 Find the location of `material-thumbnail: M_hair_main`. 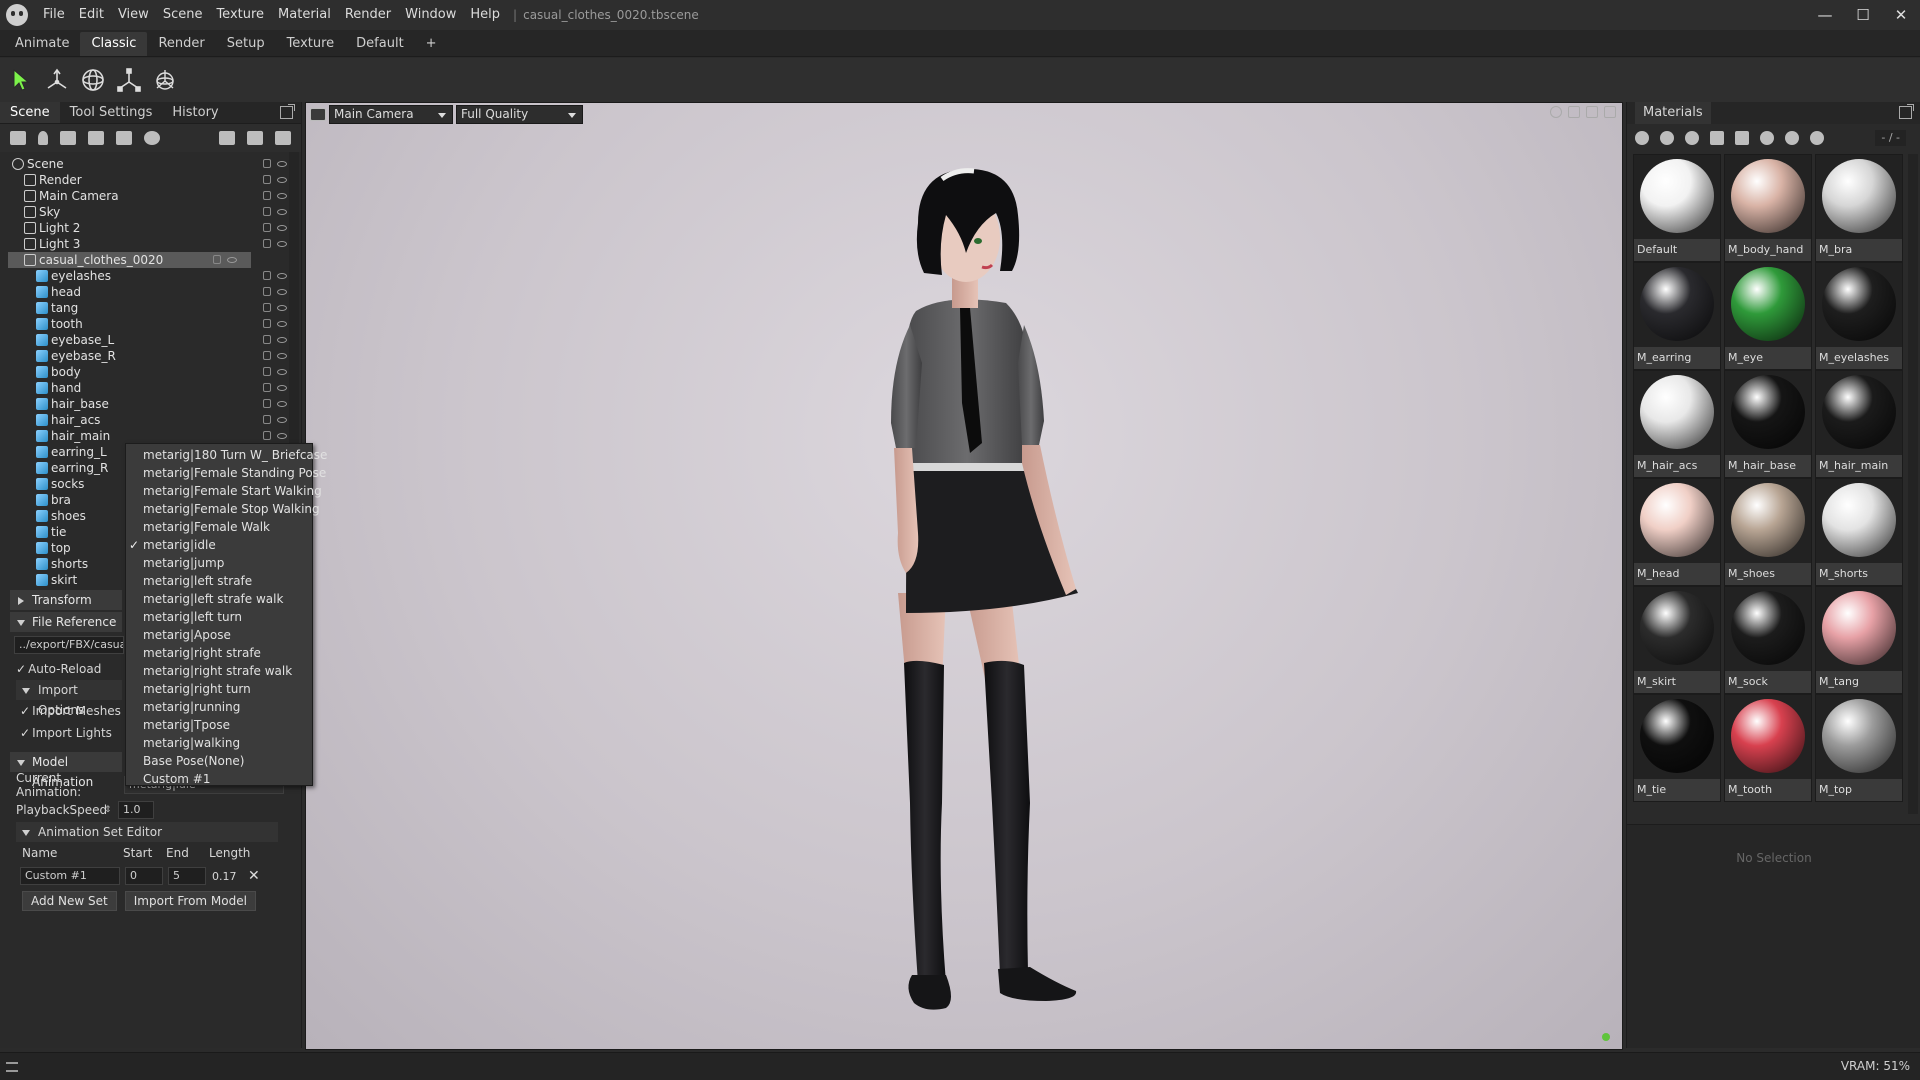

material-thumbnail: M_hair_main is located at coordinates (1859, 424).